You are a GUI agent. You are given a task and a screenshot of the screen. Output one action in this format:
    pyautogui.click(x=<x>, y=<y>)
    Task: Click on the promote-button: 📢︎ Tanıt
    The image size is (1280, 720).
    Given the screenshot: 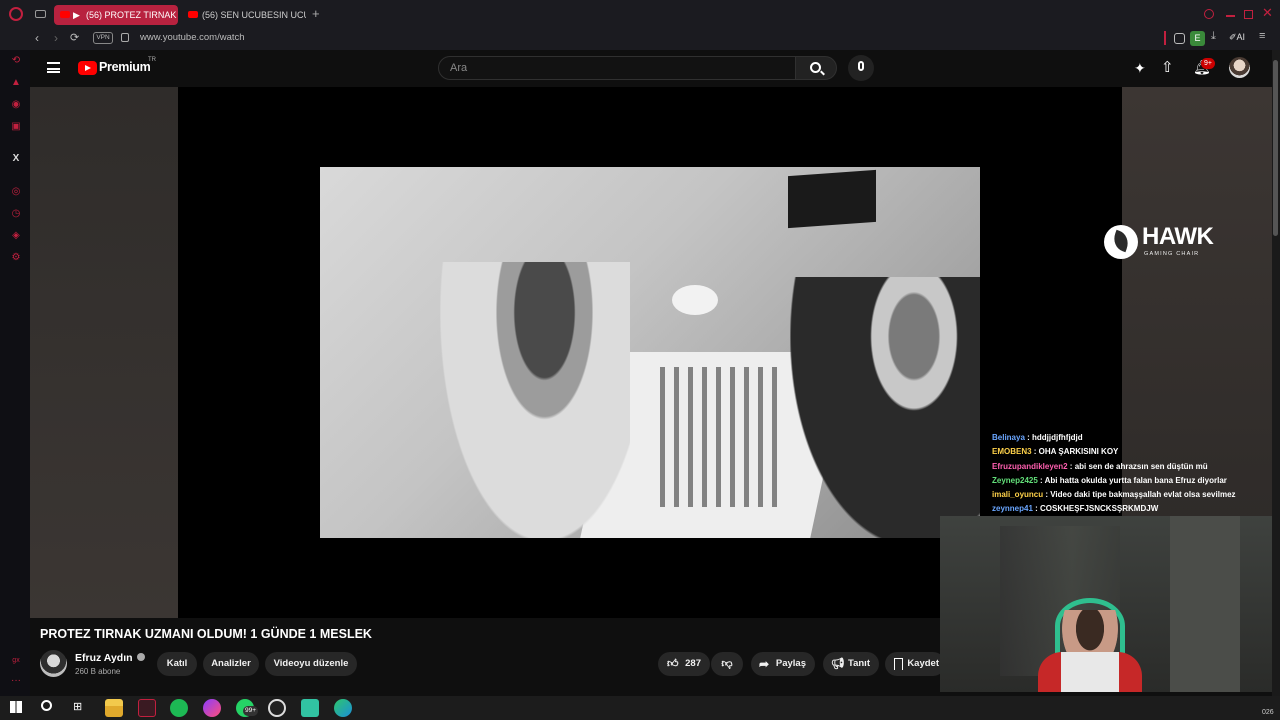 What is the action you would take?
    pyautogui.click(x=851, y=664)
    